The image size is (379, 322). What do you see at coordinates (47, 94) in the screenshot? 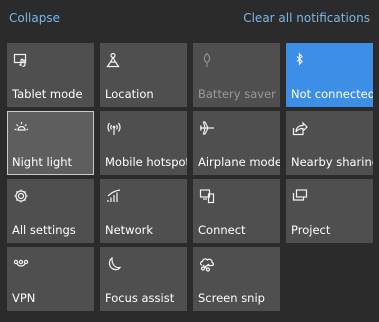
I see `tile-label: Tablet mode` at bounding box center [47, 94].